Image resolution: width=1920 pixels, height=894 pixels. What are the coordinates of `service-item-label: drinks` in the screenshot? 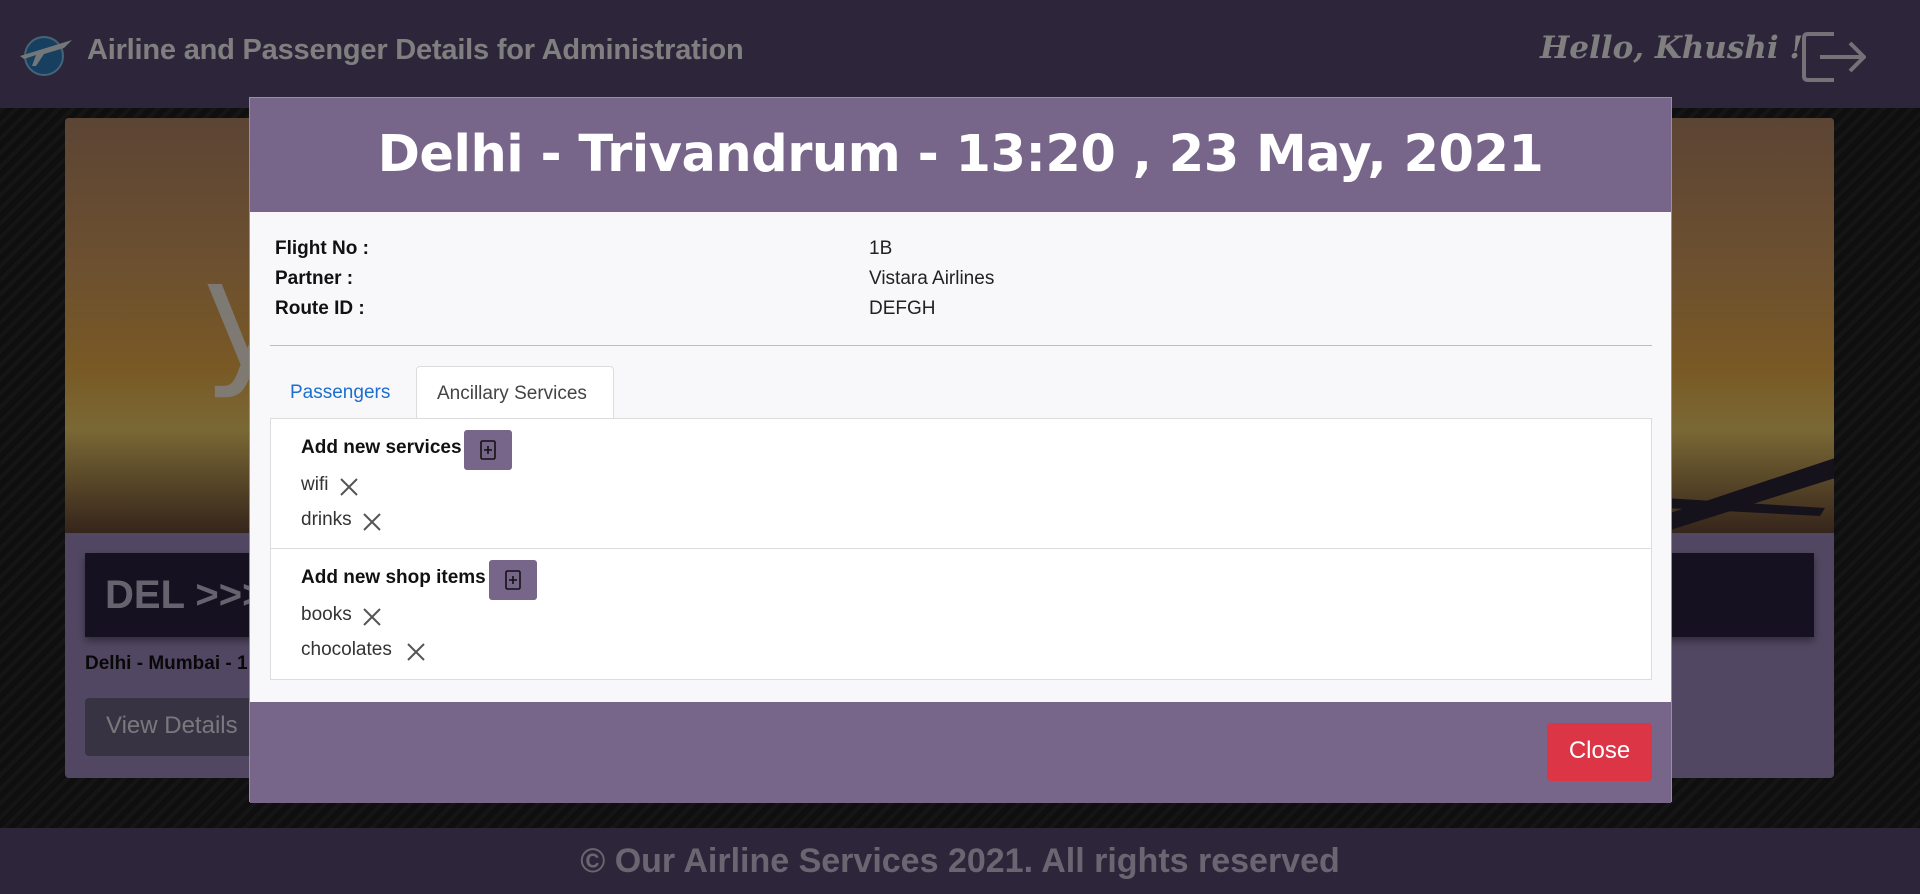 It's located at (326, 519).